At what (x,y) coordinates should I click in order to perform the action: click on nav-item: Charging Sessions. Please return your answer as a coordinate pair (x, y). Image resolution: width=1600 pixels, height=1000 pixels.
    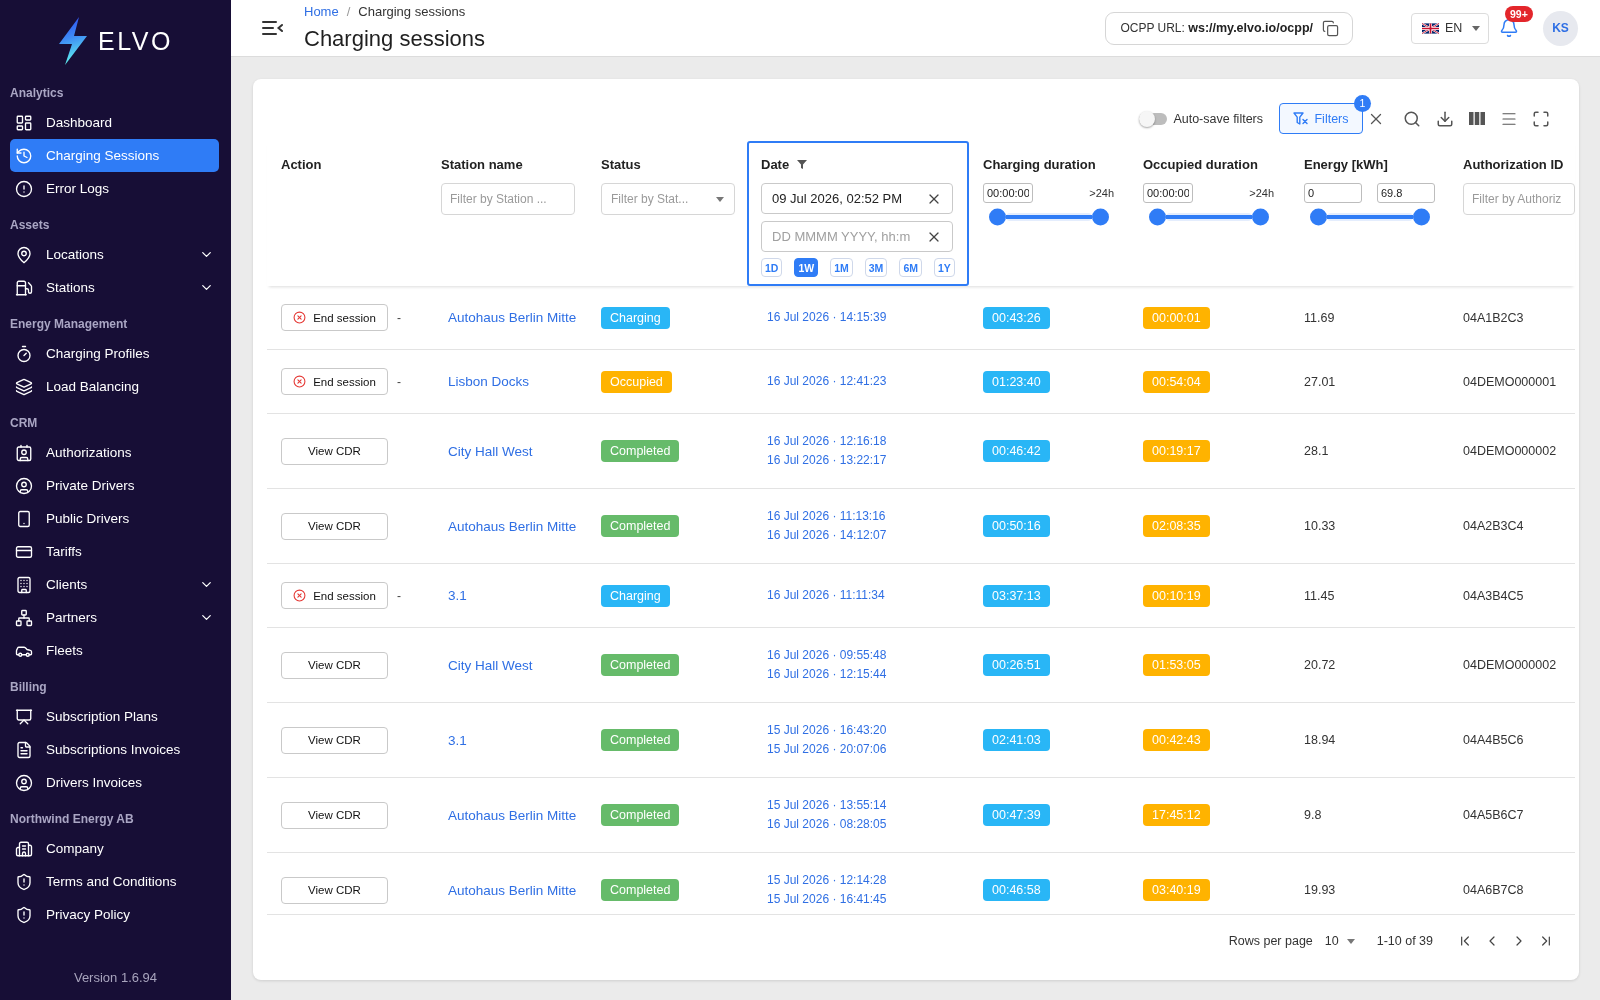
    Looking at the image, I should click on (114, 155).